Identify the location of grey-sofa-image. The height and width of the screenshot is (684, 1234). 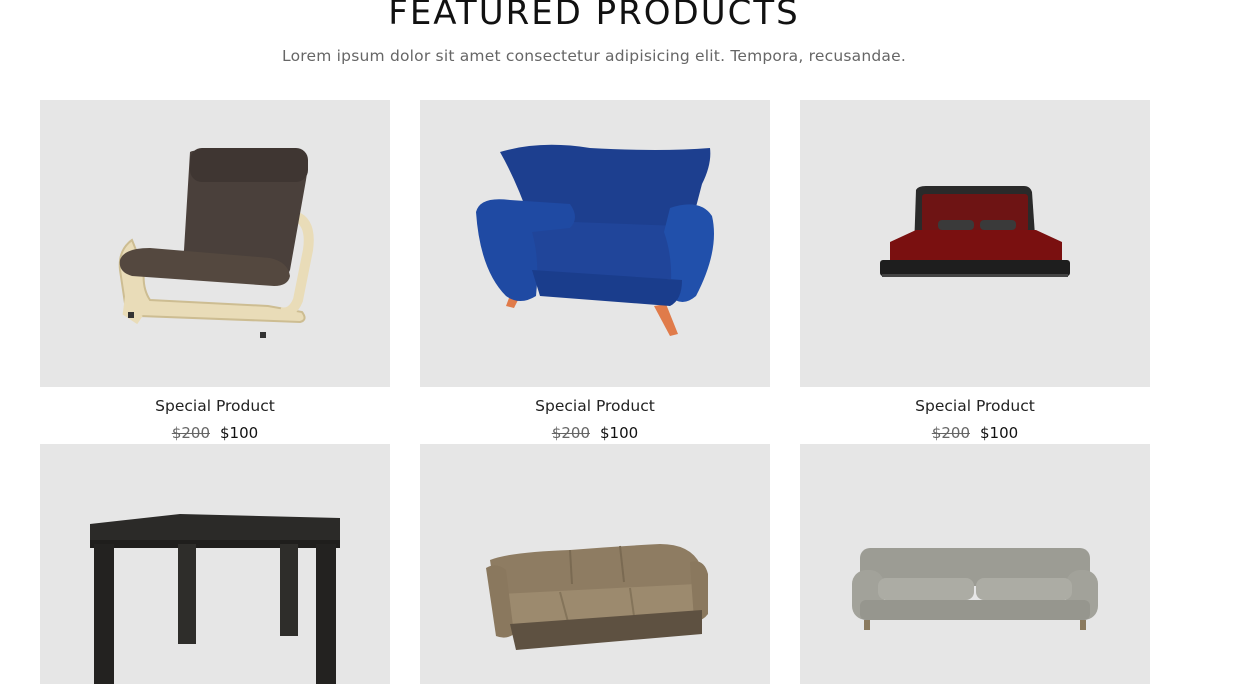
(975, 589).